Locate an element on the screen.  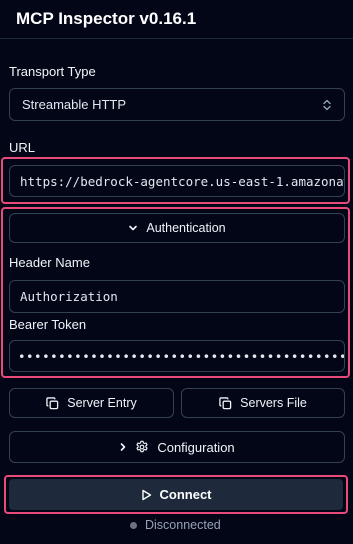
authentication-label: Authentication is located at coordinates (186, 228).